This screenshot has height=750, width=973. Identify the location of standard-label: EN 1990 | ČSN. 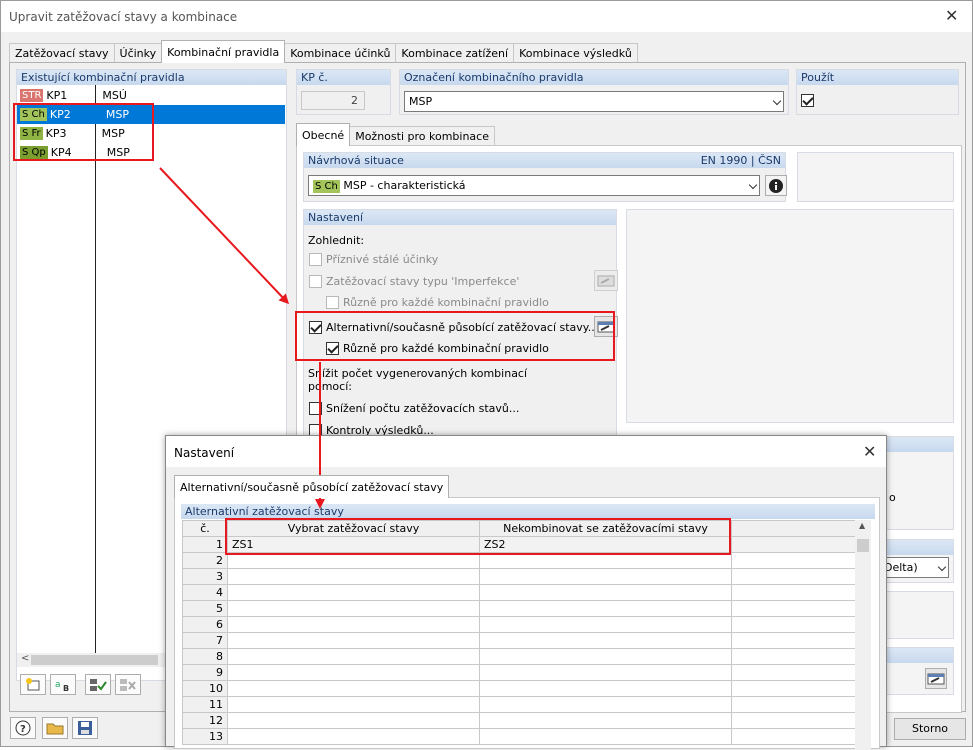
(740, 160).